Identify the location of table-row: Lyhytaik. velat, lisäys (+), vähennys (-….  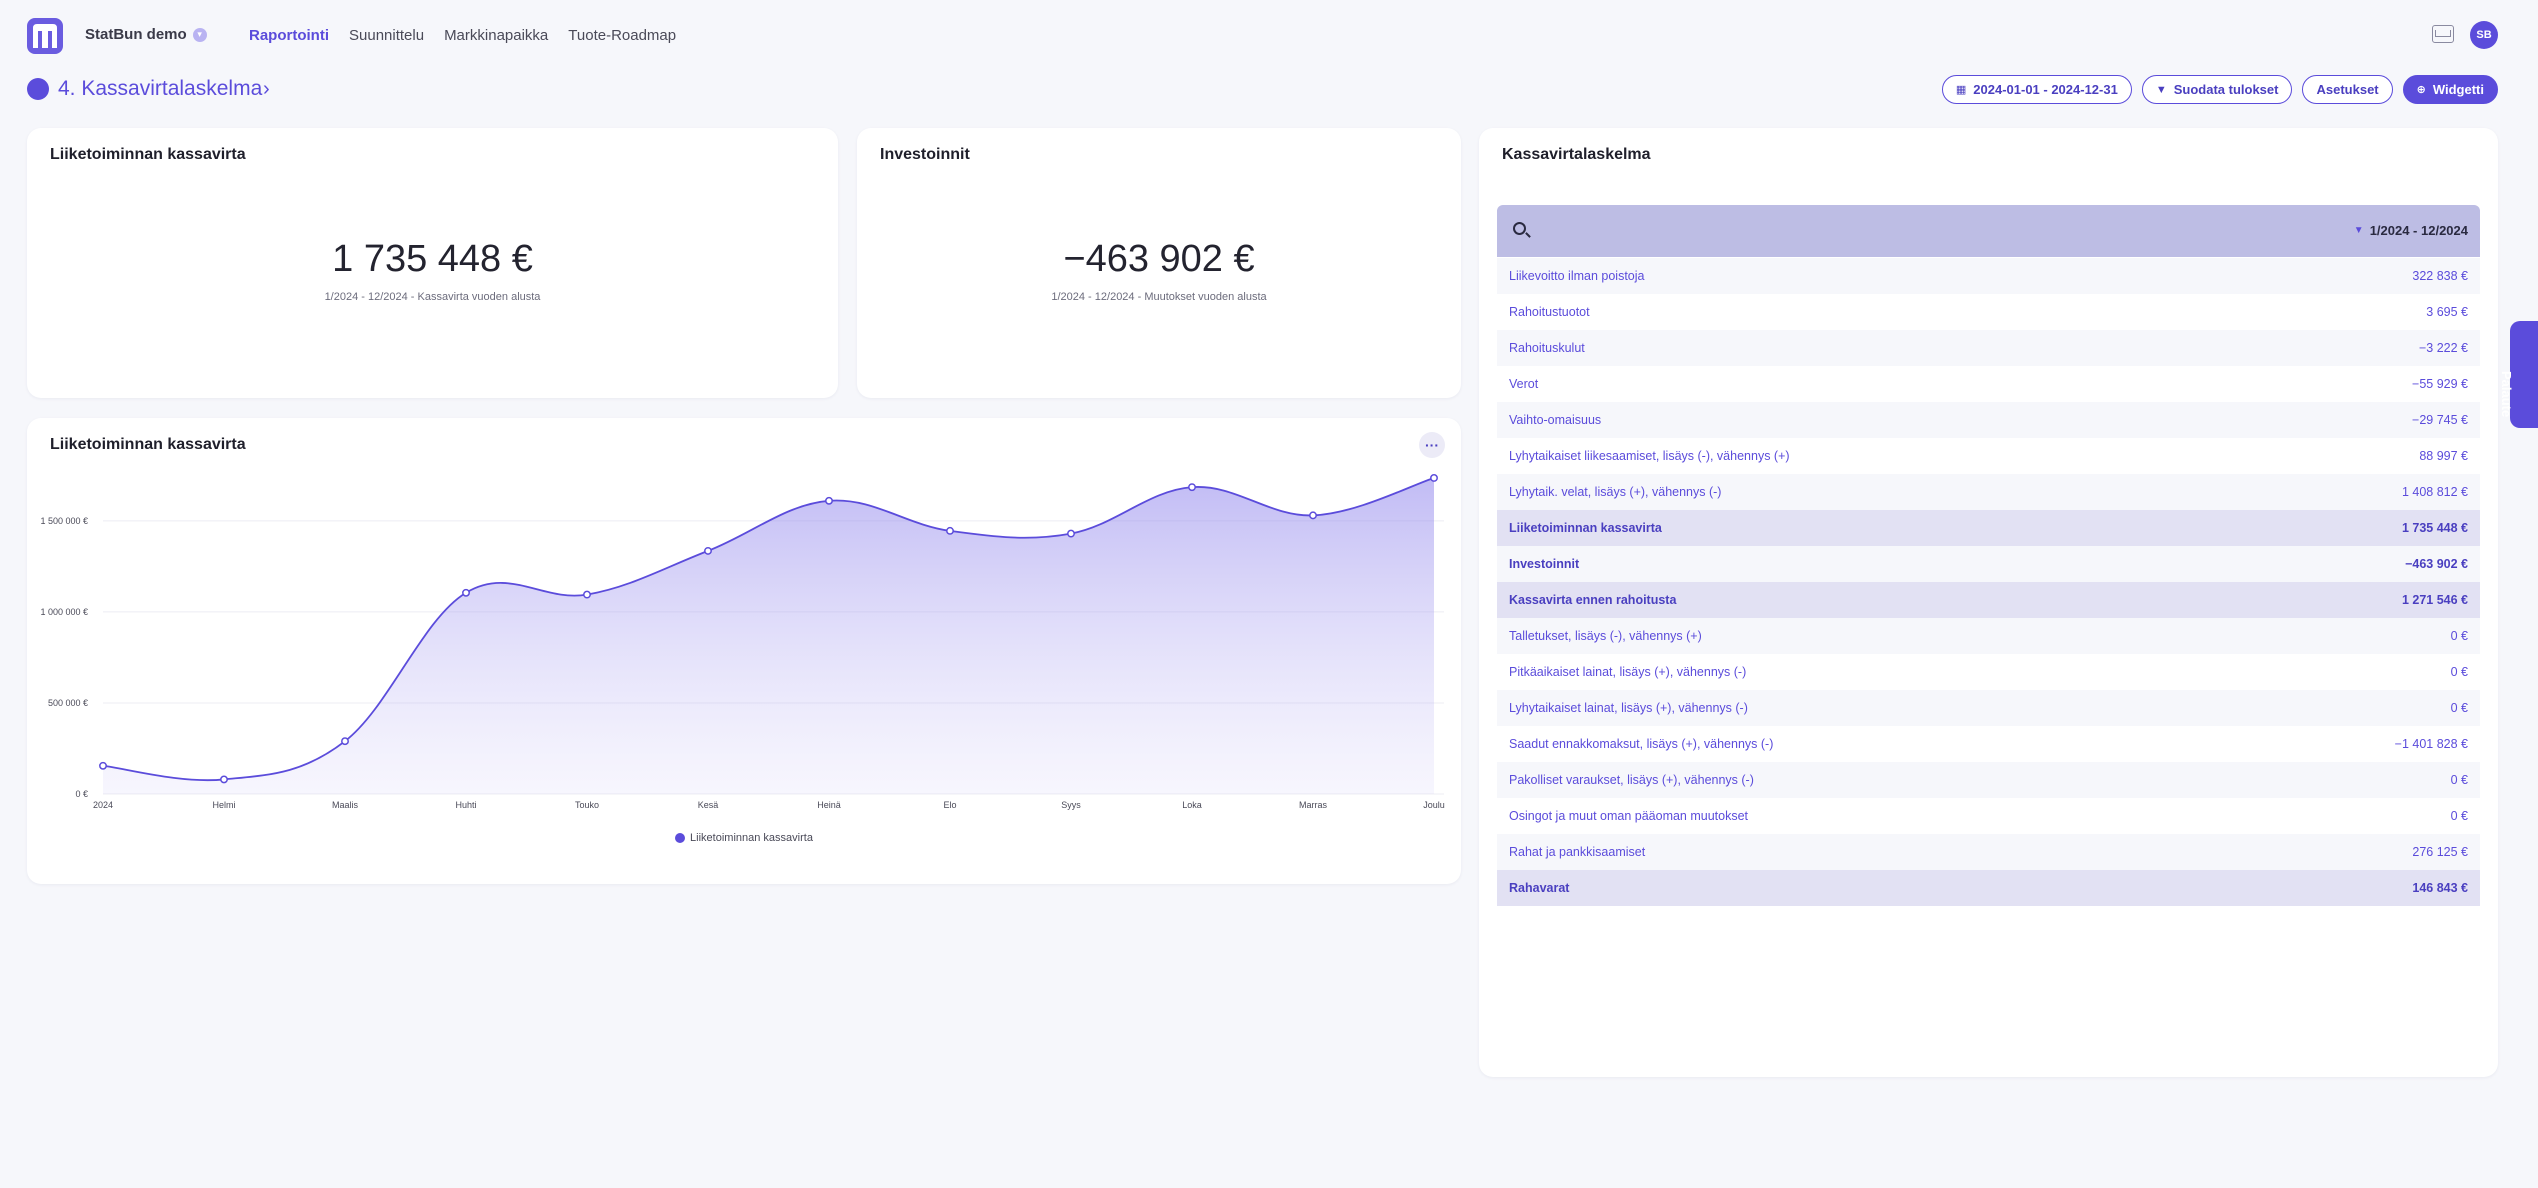
(1988, 492).